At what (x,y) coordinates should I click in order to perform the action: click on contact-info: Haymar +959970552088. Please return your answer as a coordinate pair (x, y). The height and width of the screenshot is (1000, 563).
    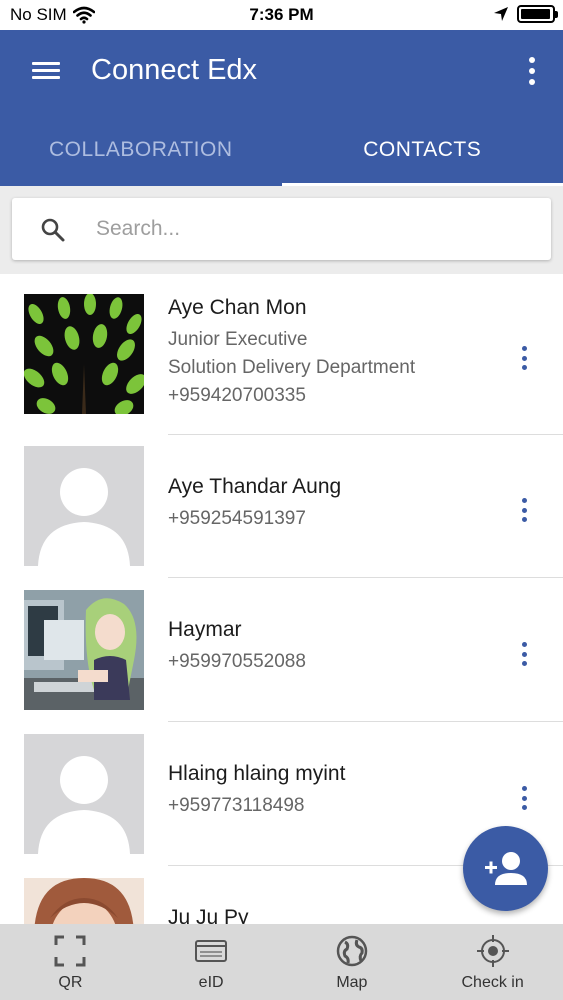
    Looking at the image, I should click on (333, 647).